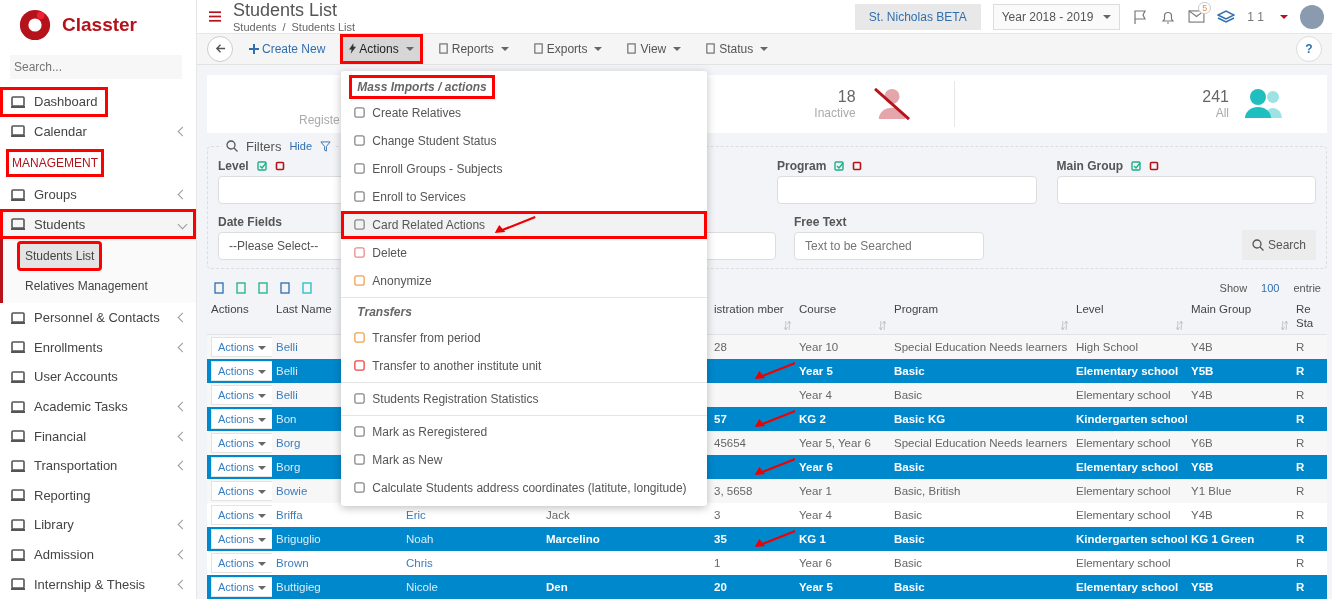  What do you see at coordinates (298, 587) in the screenshot?
I see `table-cell: Buttigieg` at bounding box center [298, 587].